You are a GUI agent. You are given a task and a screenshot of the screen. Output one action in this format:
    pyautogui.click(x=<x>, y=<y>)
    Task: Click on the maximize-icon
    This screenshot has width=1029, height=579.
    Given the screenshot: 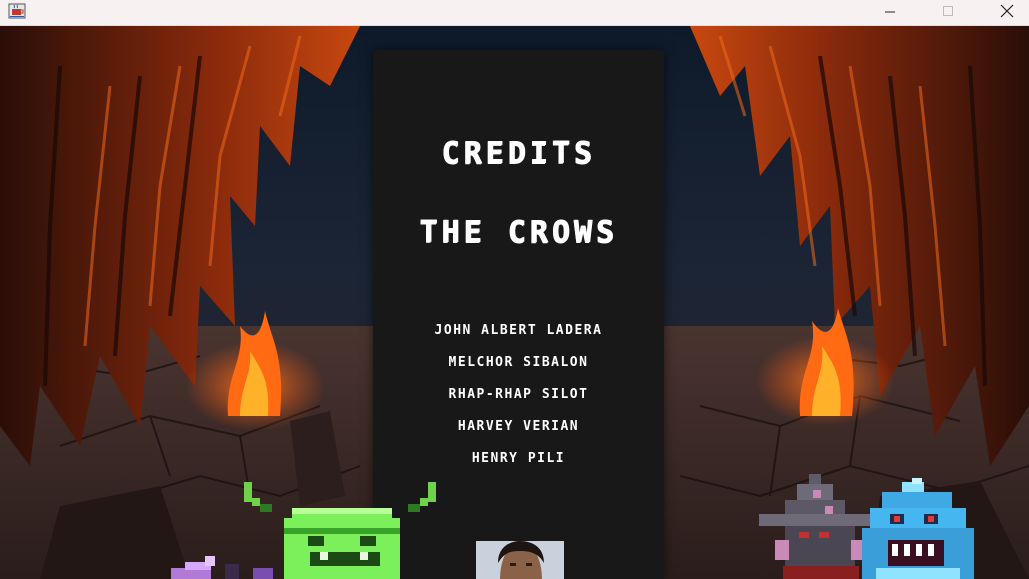 What is the action you would take?
    pyautogui.click(x=948, y=11)
    